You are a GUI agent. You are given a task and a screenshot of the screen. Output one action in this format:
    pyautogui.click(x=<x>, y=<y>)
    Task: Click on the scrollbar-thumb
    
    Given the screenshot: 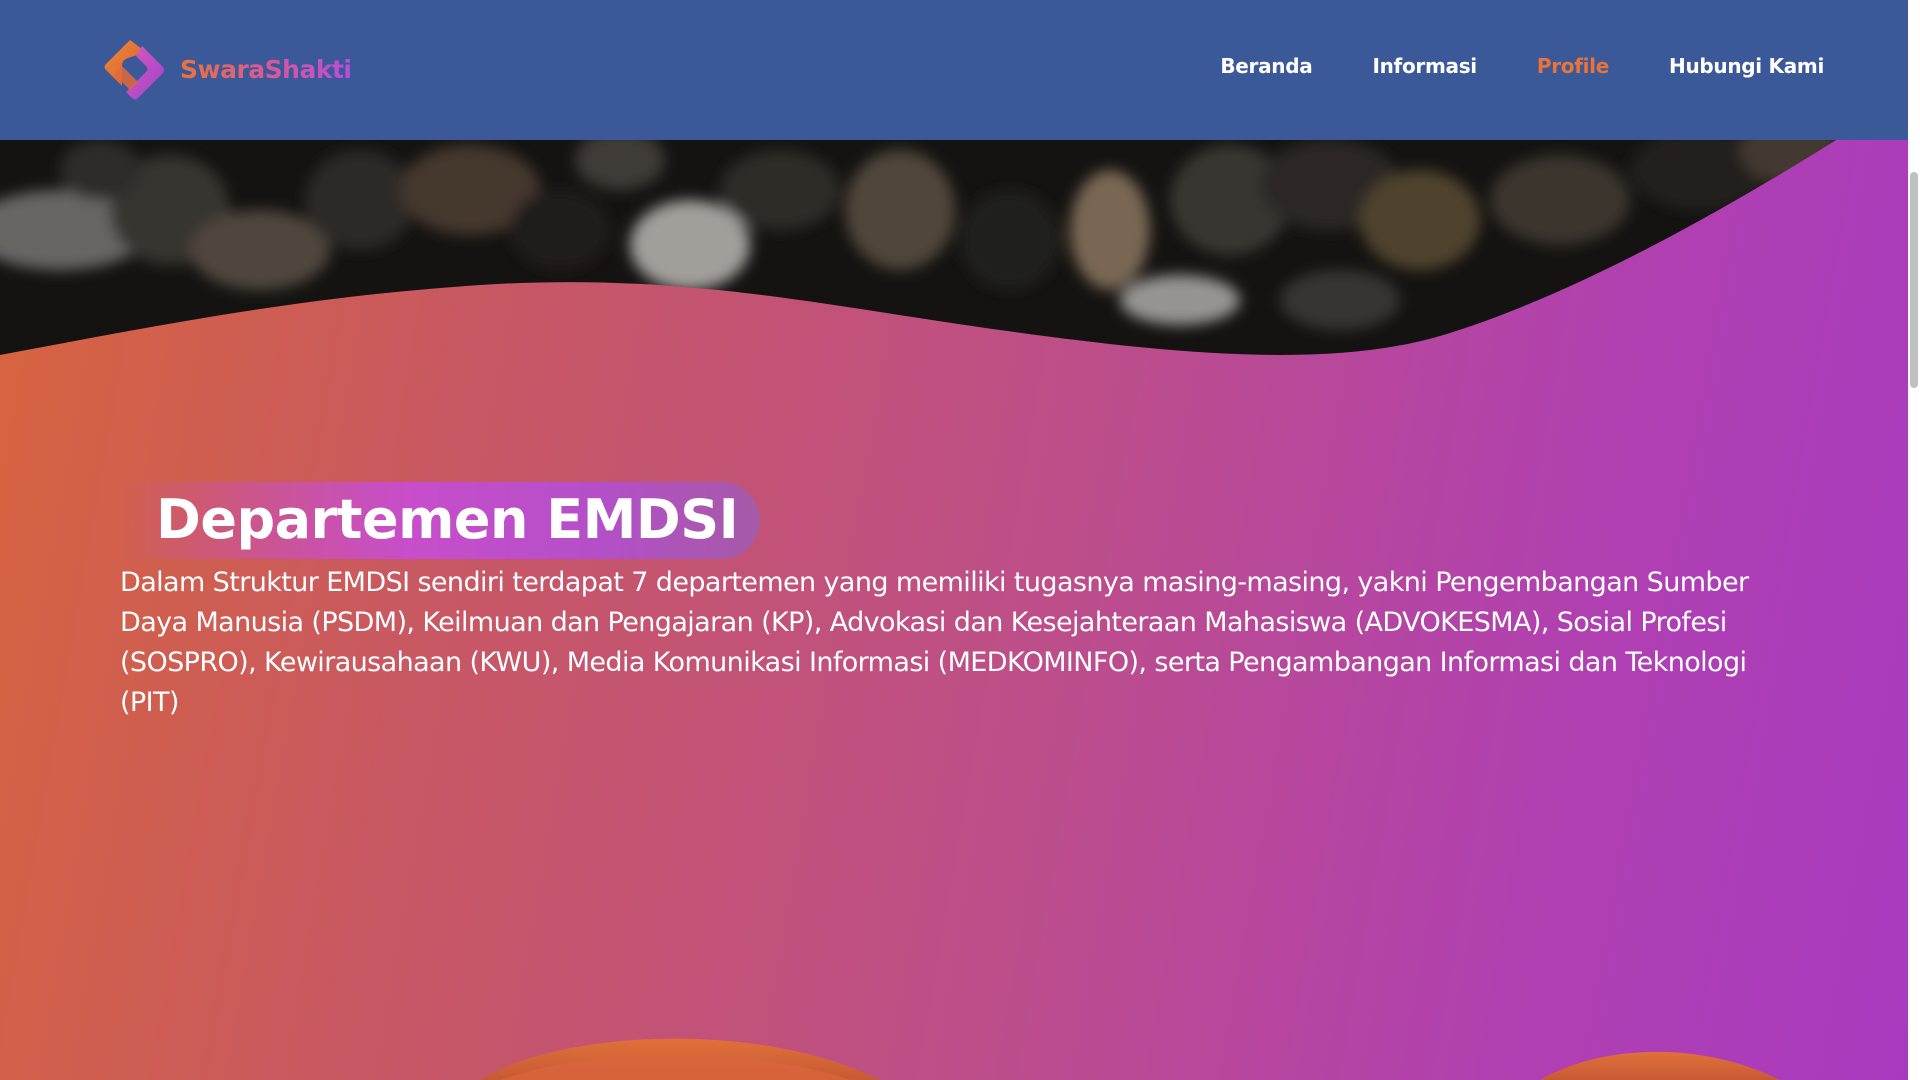 What is the action you would take?
    pyautogui.click(x=1914, y=280)
    